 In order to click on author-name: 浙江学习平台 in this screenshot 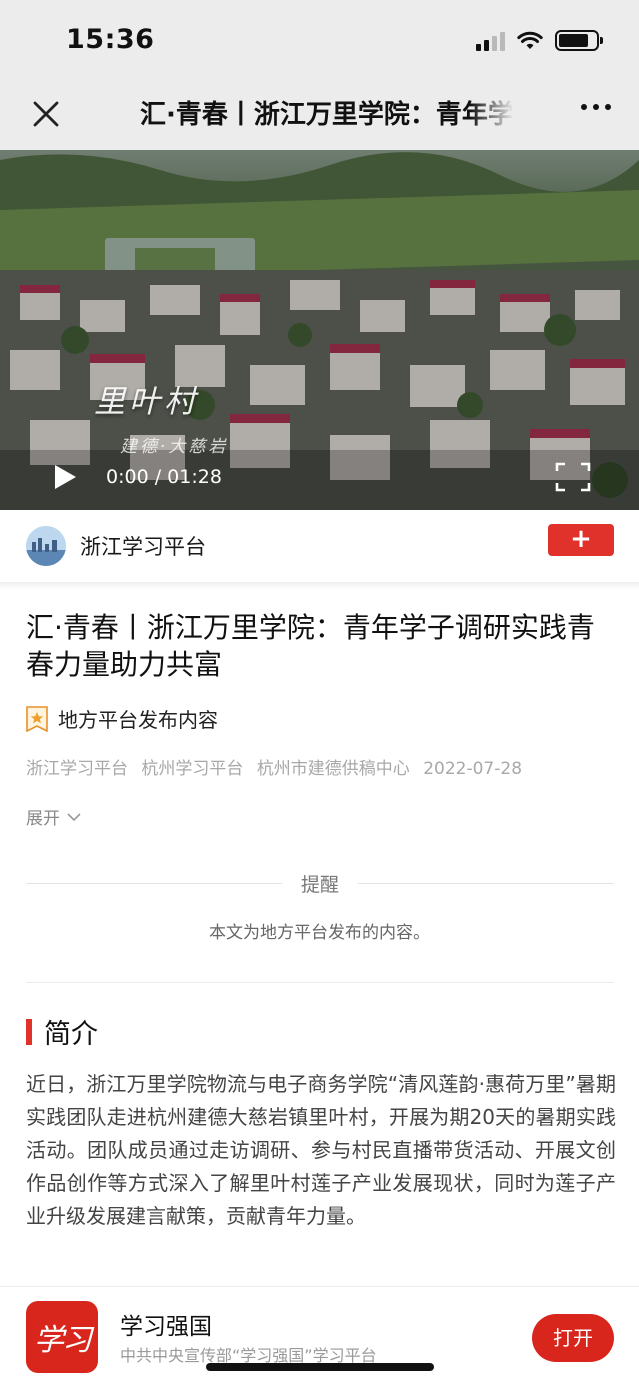, I will do `click(143, 546)`.